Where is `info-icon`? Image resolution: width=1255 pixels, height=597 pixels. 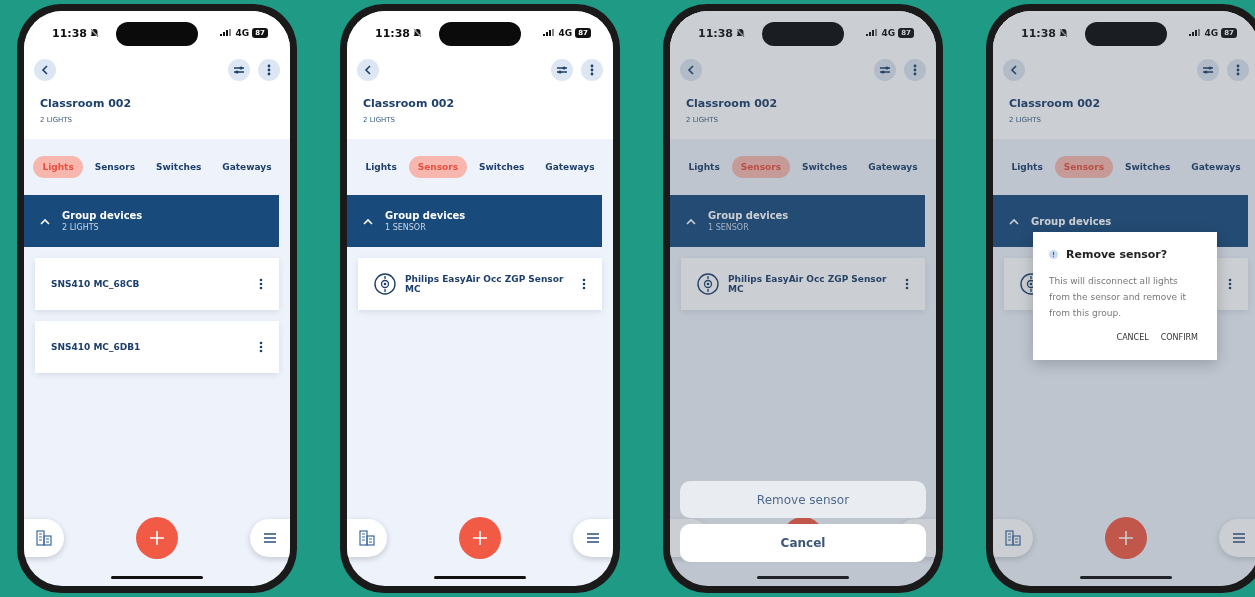
info-icon is located at coordinates (1053, 254).